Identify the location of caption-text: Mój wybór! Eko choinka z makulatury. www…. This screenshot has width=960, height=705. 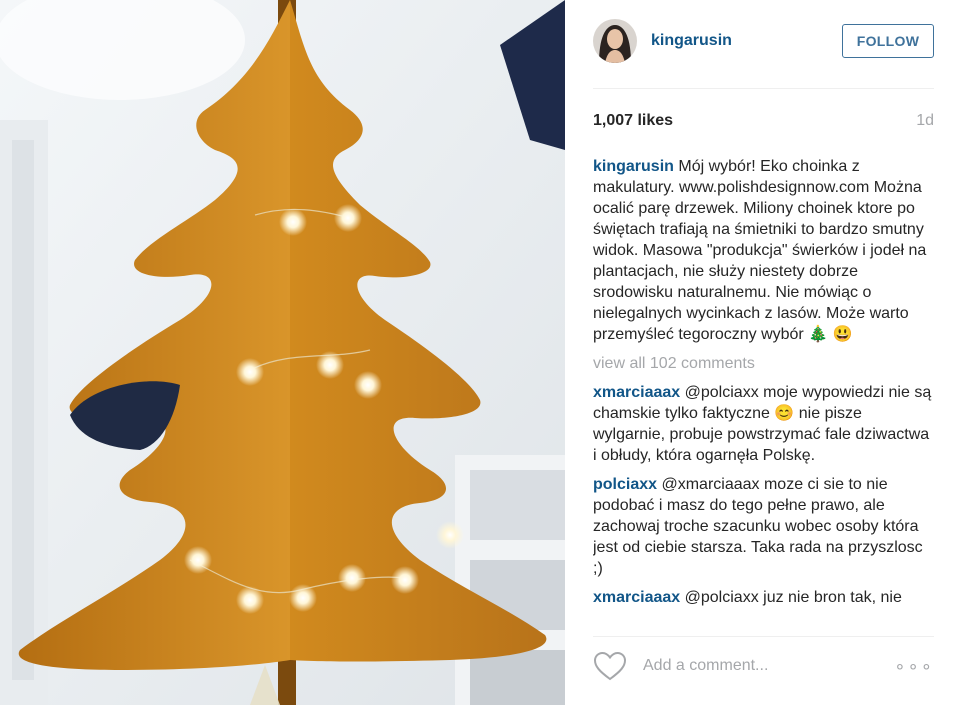
(760, 250).